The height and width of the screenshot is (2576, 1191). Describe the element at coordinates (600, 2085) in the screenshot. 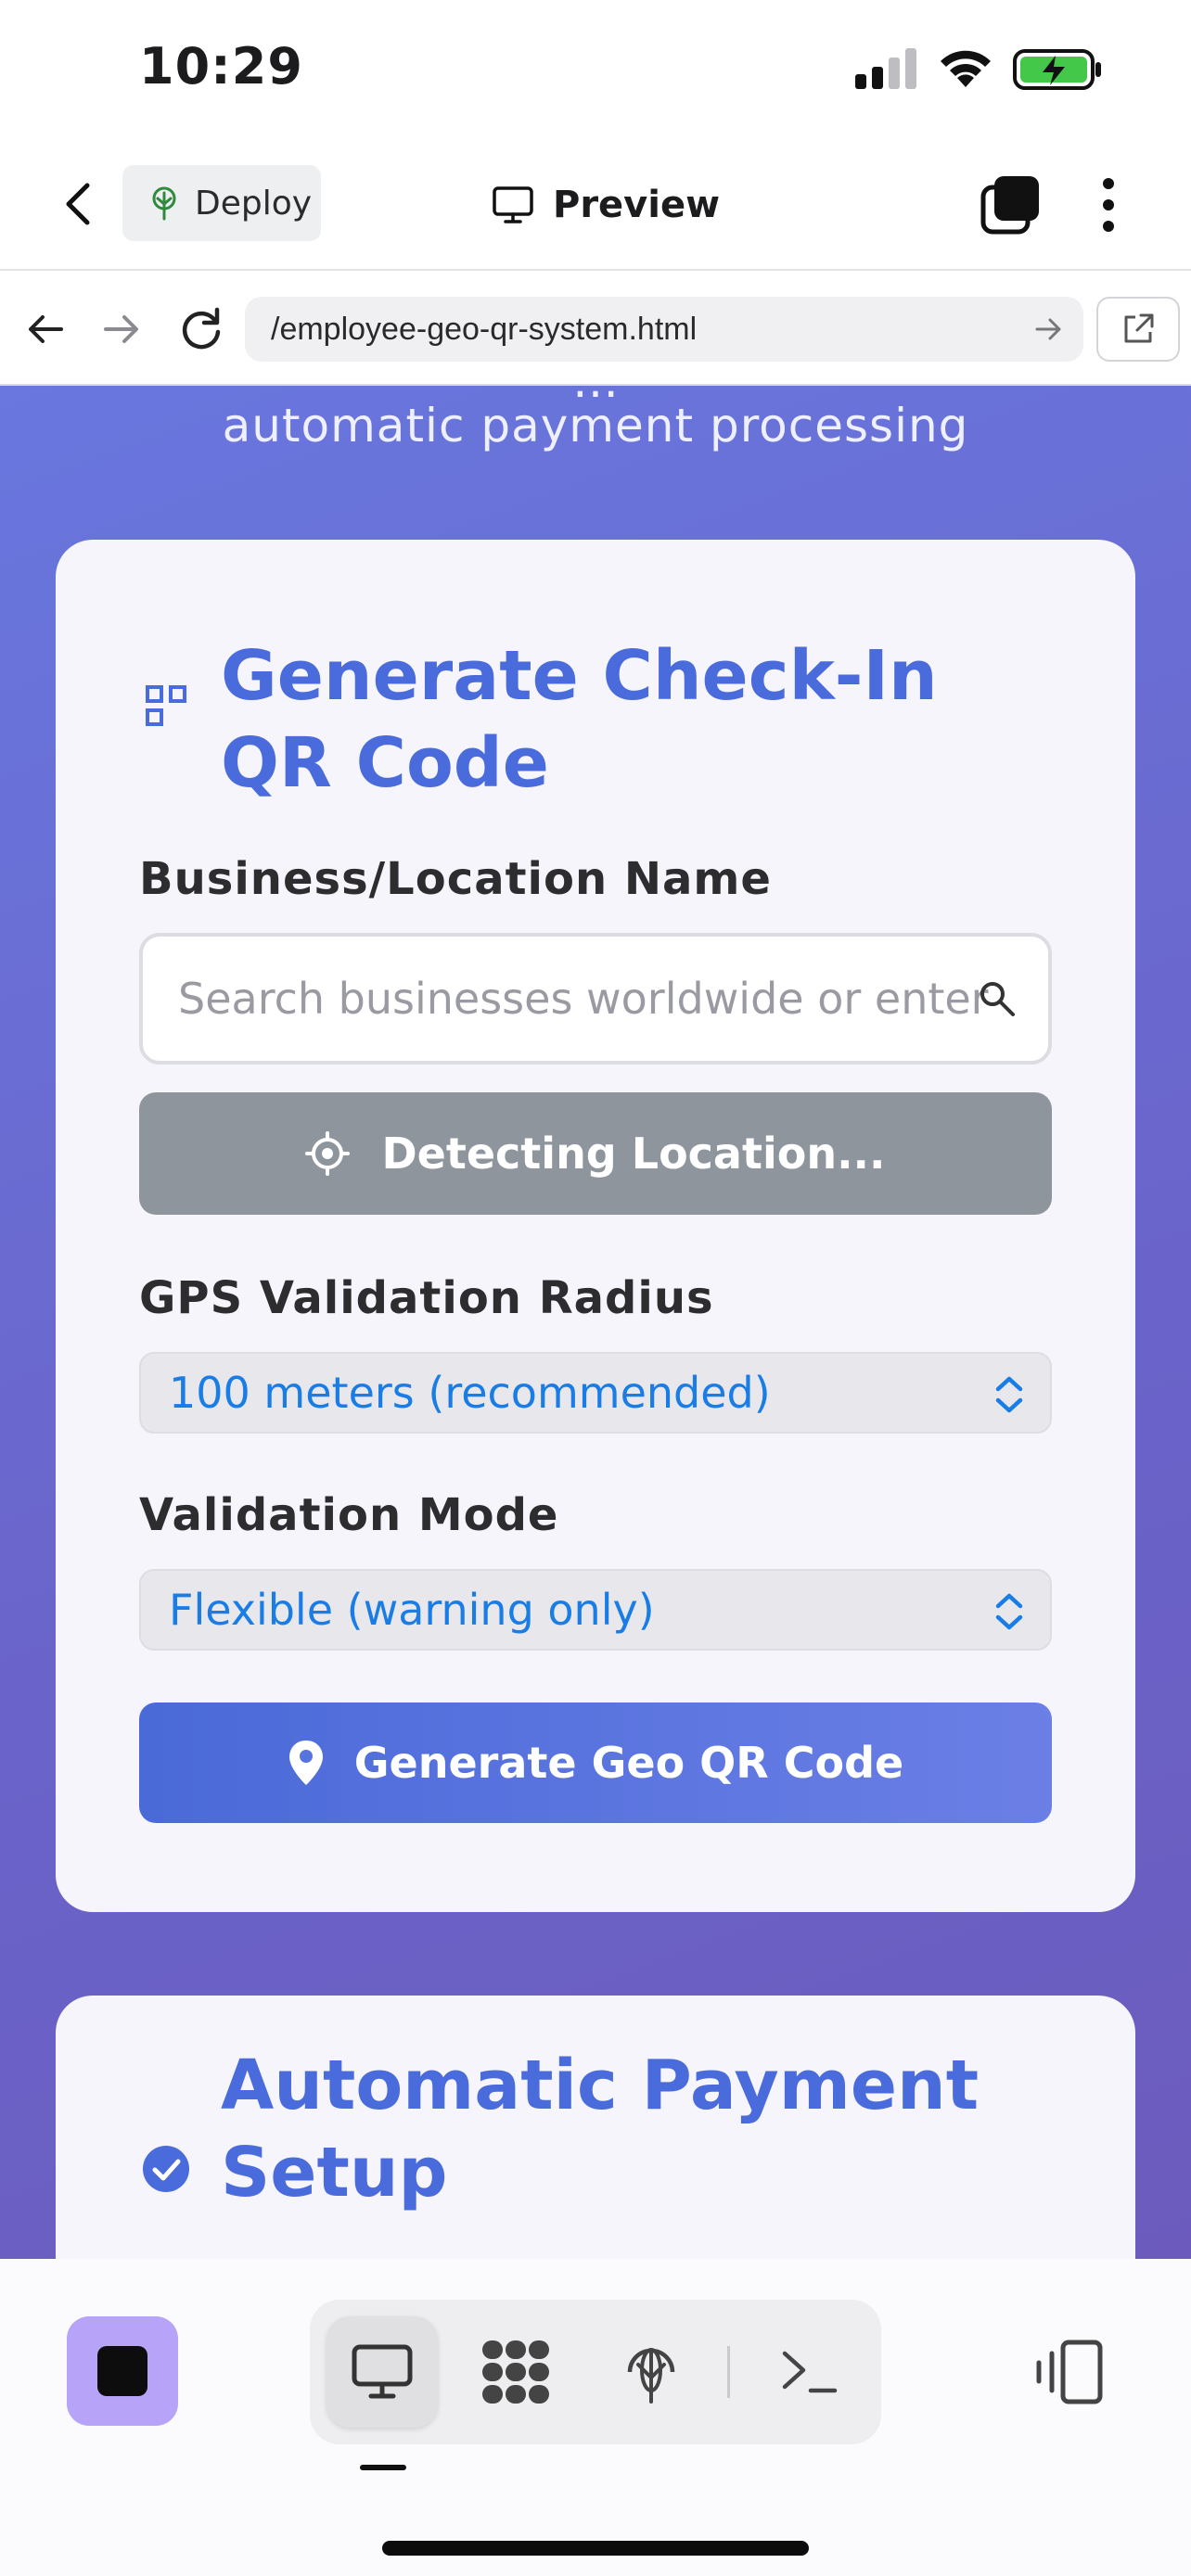

I see `payment-card-title-line1: Automatic Payment` at that location.